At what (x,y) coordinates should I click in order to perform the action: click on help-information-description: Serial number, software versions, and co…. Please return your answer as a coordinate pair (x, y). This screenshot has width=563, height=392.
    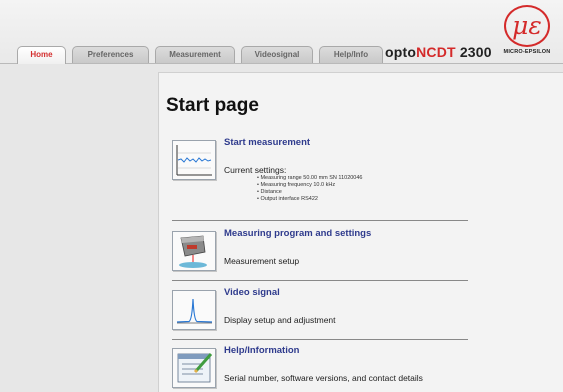
    Looking at the image, I should click on (323, 378).